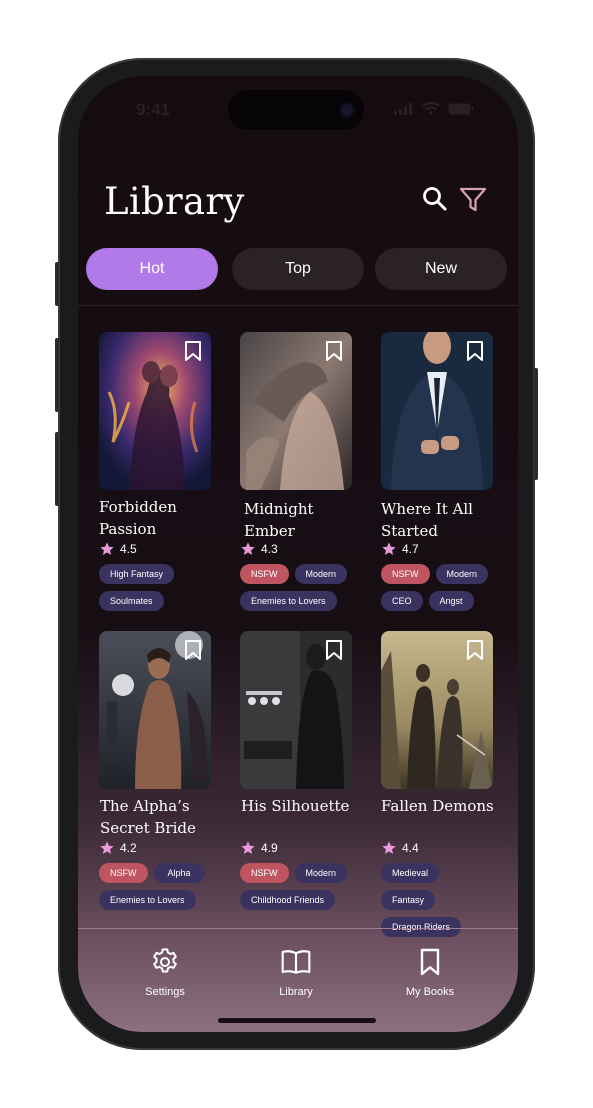 This screenshot has width=593, height=1108. I want to click on nav-label: Library, so click(296, 992).